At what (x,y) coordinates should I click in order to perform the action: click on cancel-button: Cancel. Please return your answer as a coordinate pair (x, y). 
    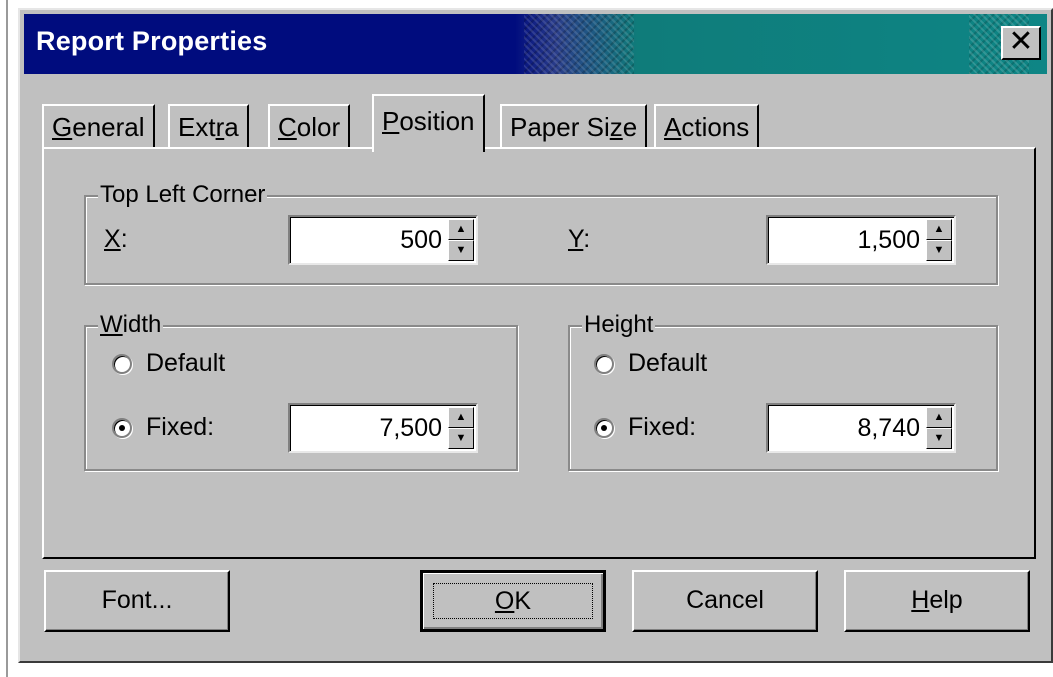
    Looking at the image, I should click on (725, 601).